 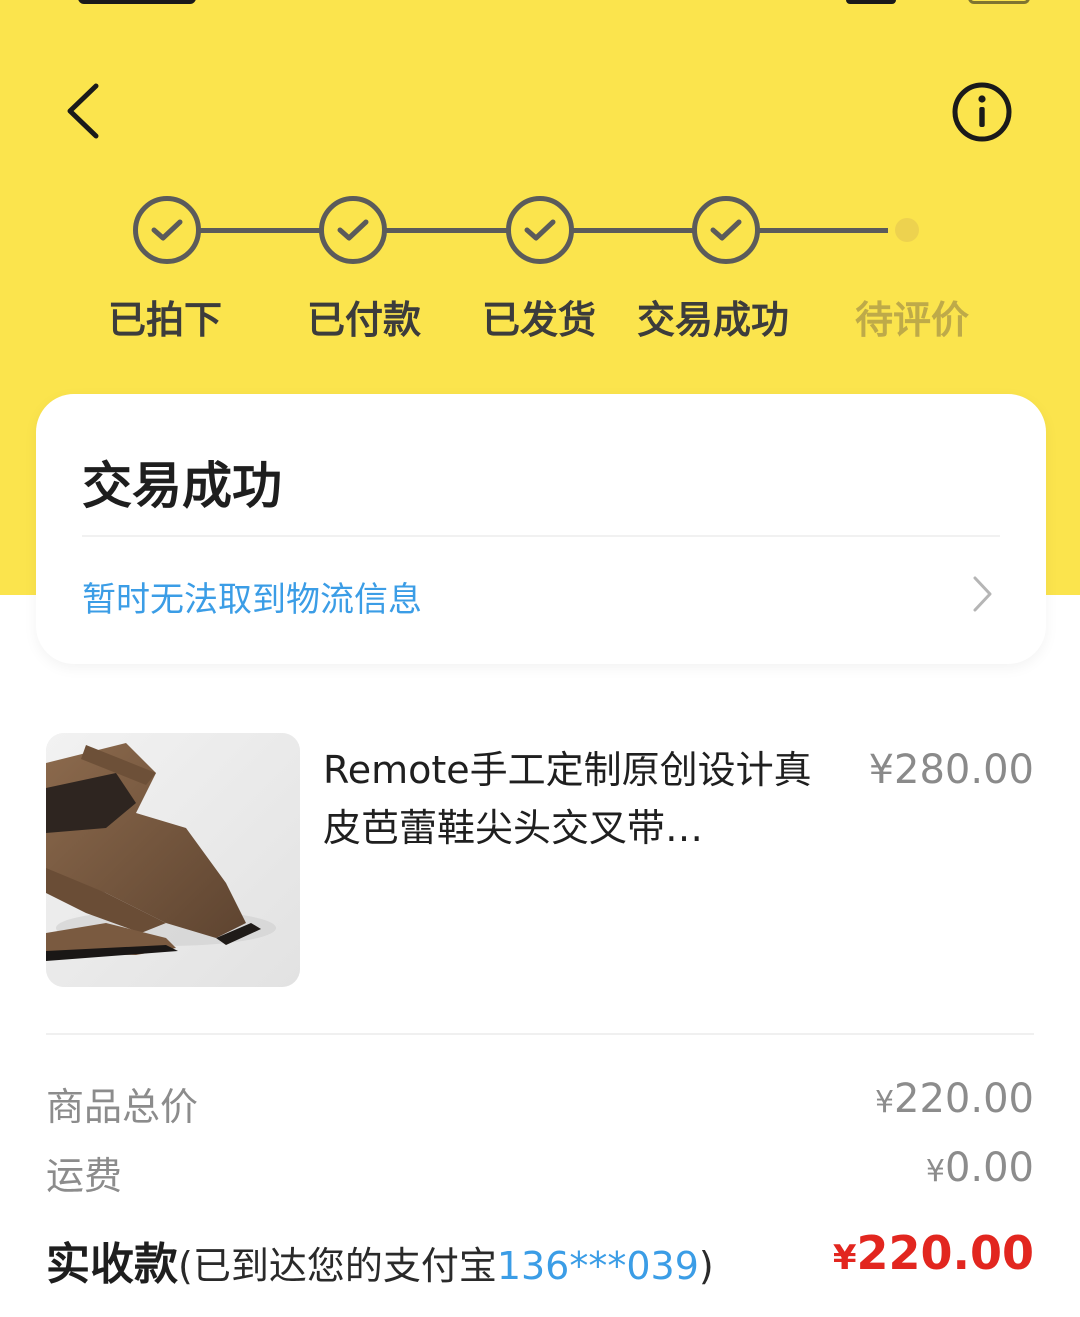 I want to click on info-button, so click(x=982, y=112).